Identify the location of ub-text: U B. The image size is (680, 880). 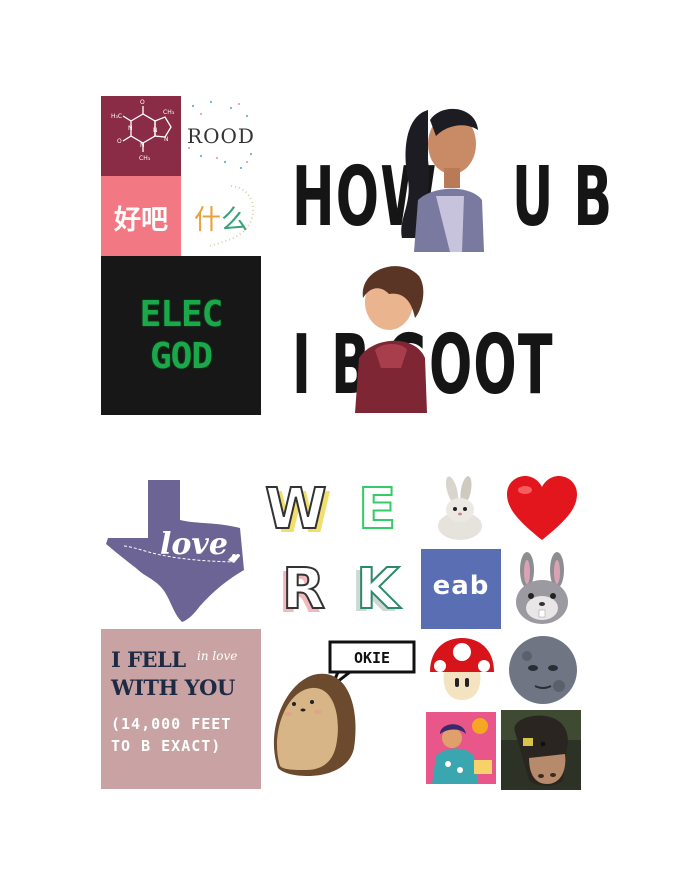
(562, 197).